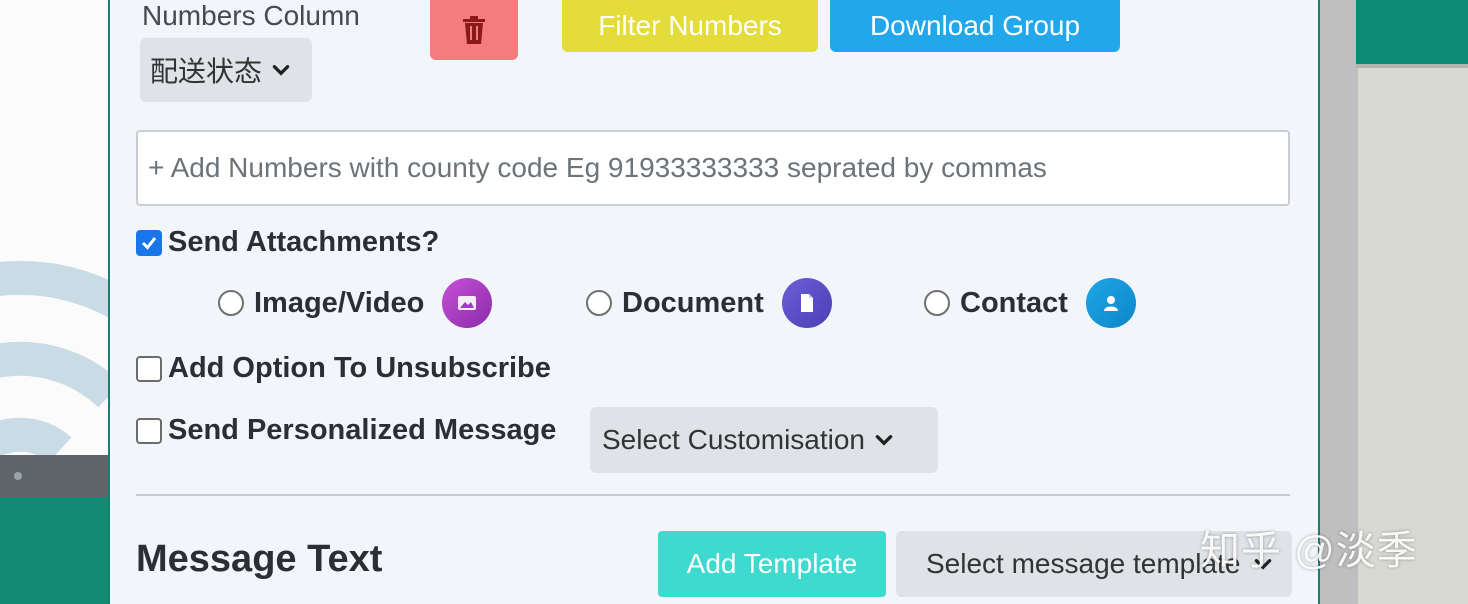 The image size is (1468, 604). What do you see at coordinates (734, 439) in the screenshot?
I see `customisation-select-value: Select Customisation` at bounding box center [734, 439].